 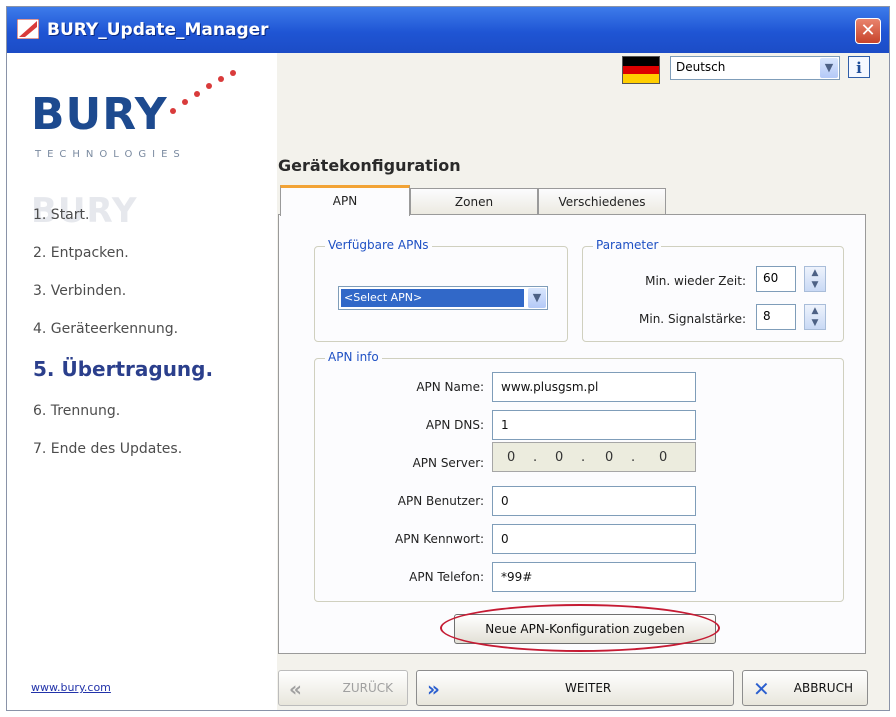 I want to click on logo-text: BURY, so click(x=99, y=114).